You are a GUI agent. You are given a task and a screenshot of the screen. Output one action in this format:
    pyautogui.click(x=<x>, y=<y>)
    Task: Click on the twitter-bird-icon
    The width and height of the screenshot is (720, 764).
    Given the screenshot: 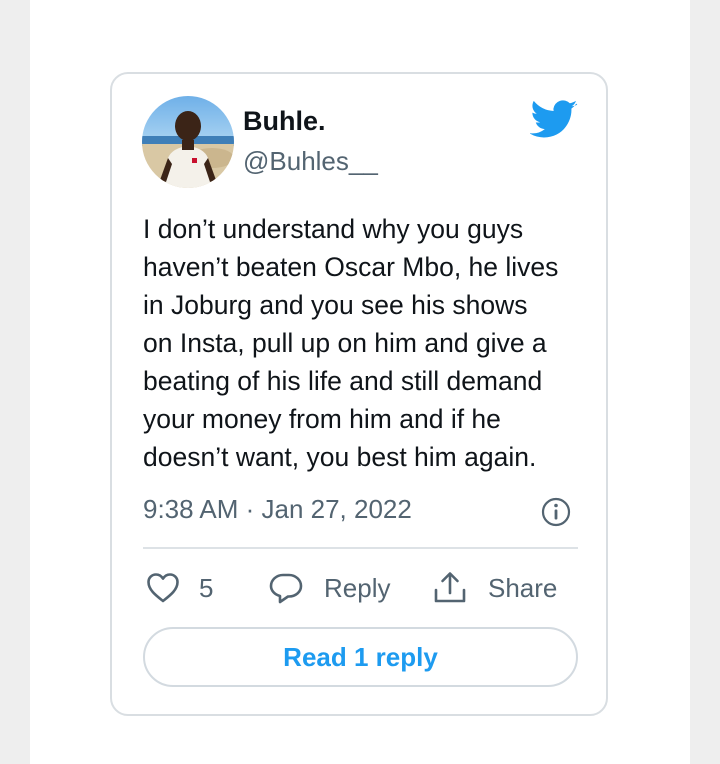 What is the action you would take?
    pyautogui.click(x=553, y=120)
    